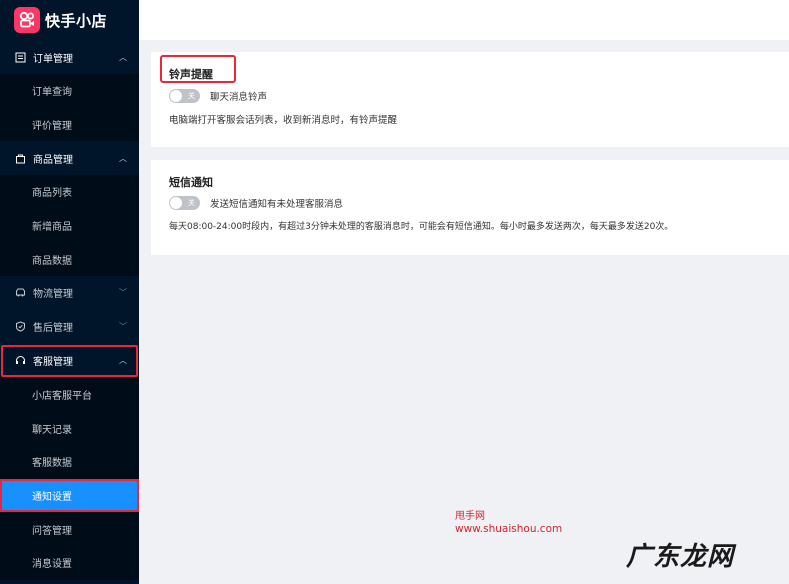 Image resolution: width=789 pixels, height=584 pixels. I want to click on sidebar-group-label: 商品管理, so click(53, 160).